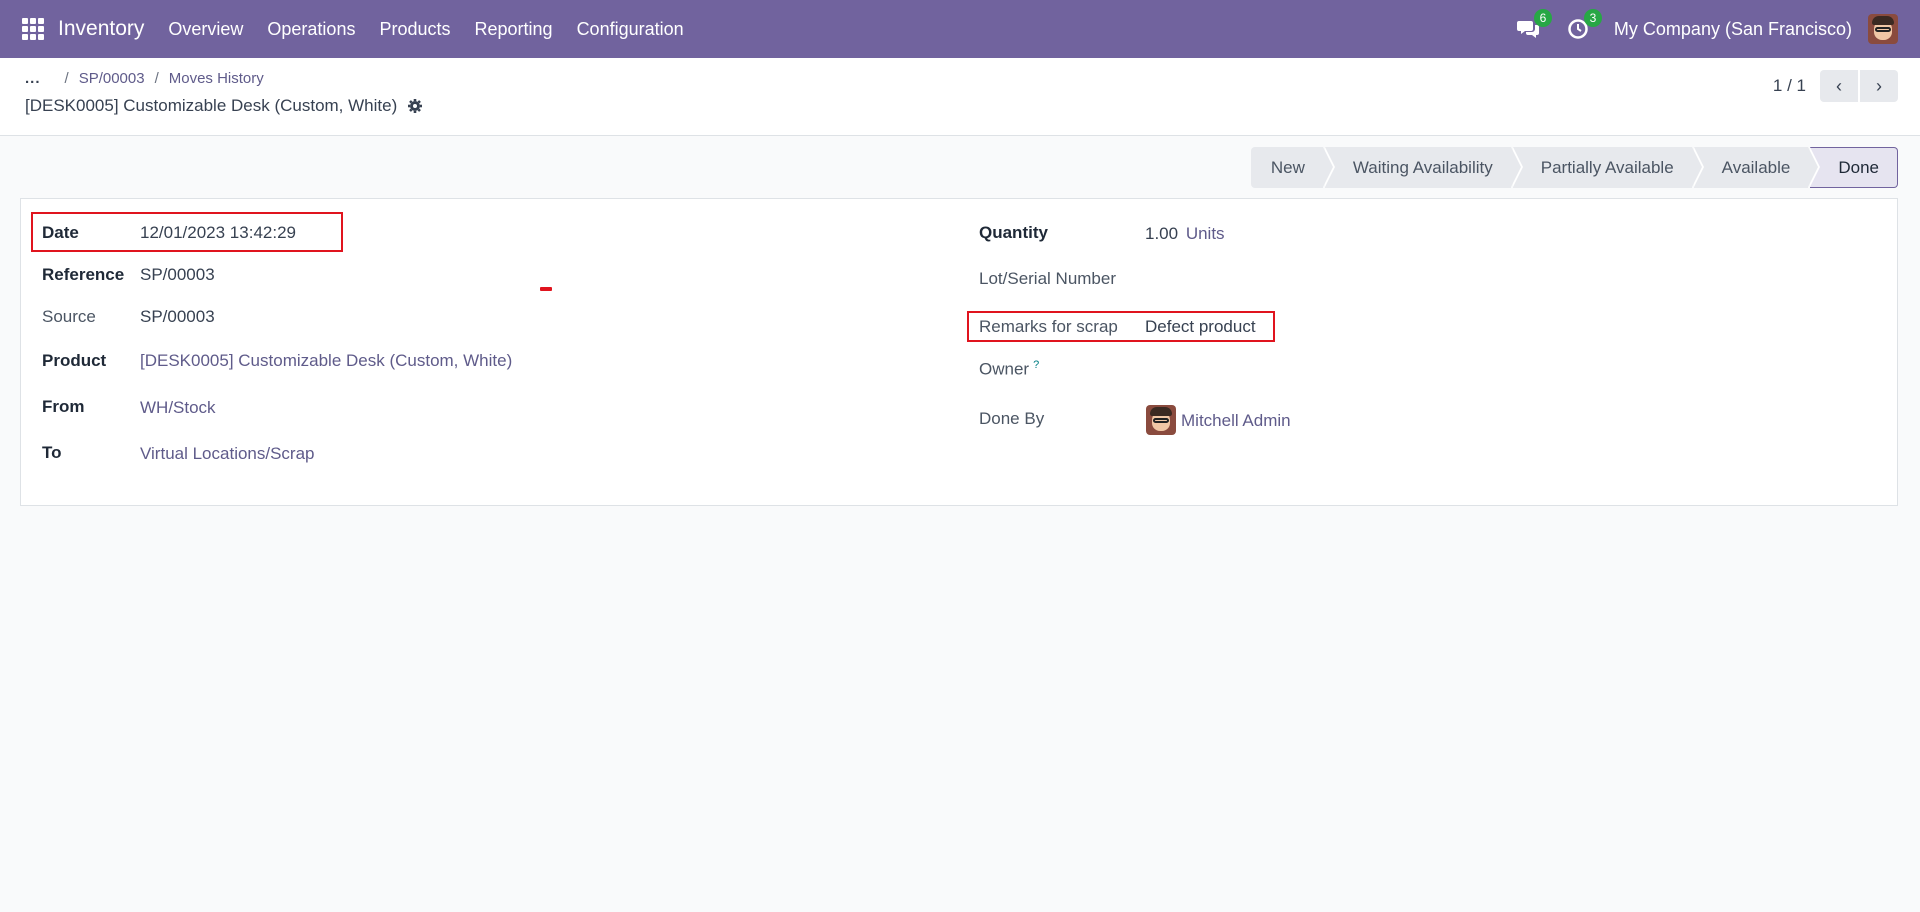 This screenshot has width=1920, height=912. What do you see at coordinates (1883, 29) in the screenshot?
I see `user-avatar` at bounding box center [1883, 29].